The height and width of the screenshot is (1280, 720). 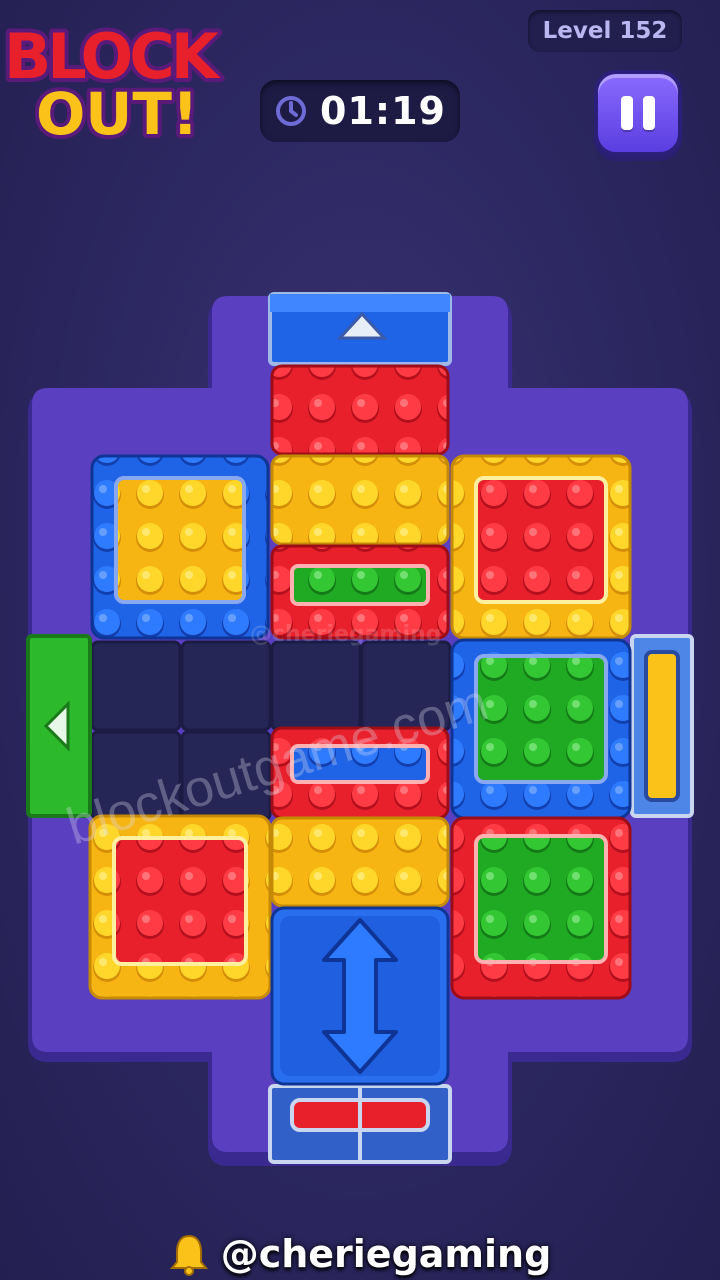 I want to click on right-yellow-red-block, so click(x=541, y=547).